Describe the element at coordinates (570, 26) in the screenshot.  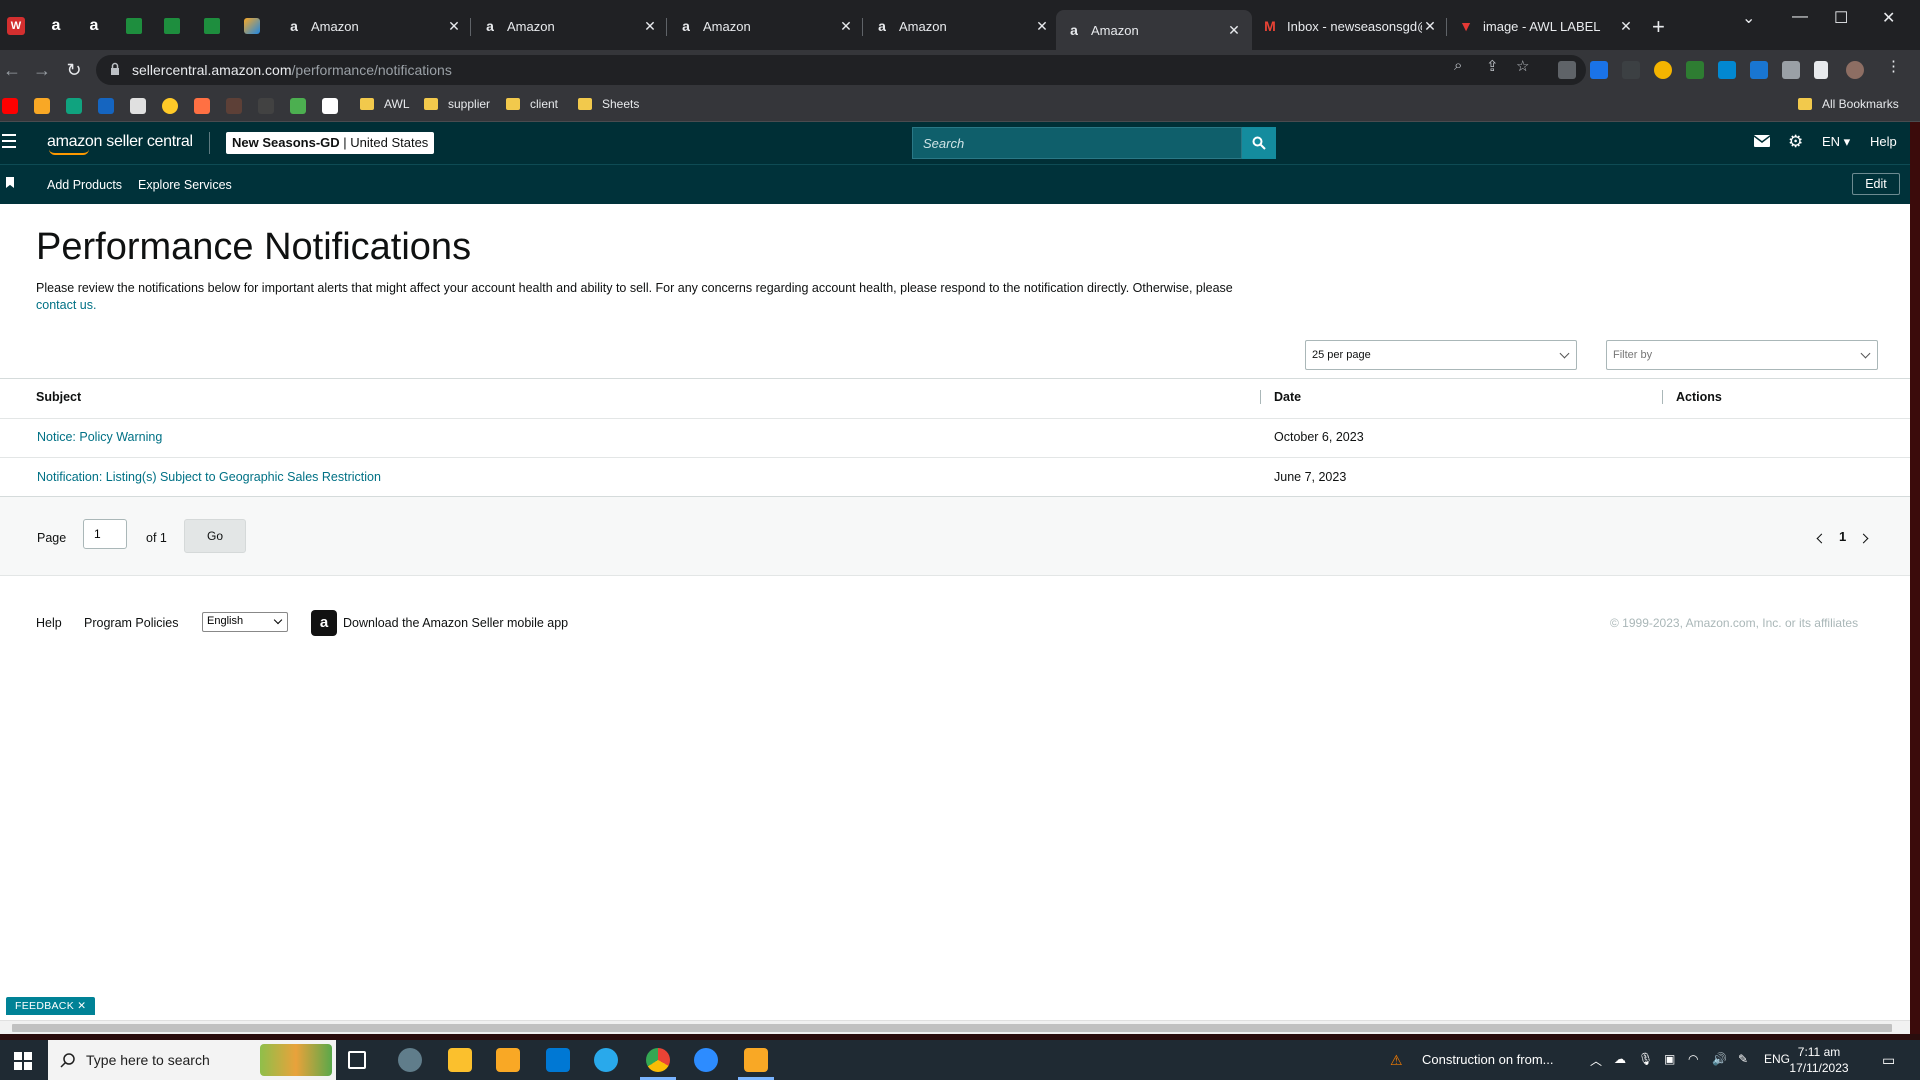
I see `tab-amazon-2: a Amazon ✕` at that location.